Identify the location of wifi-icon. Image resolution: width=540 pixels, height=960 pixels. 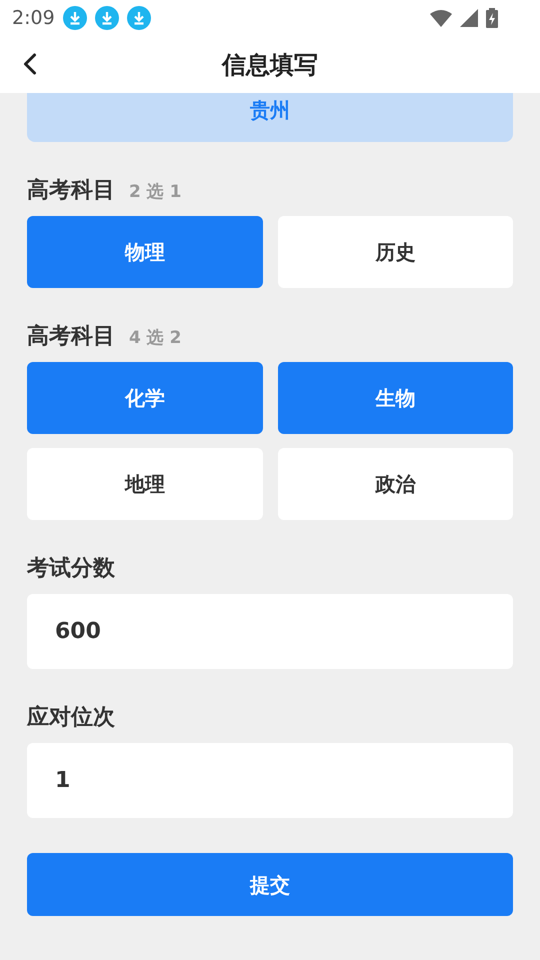
(441, 18).